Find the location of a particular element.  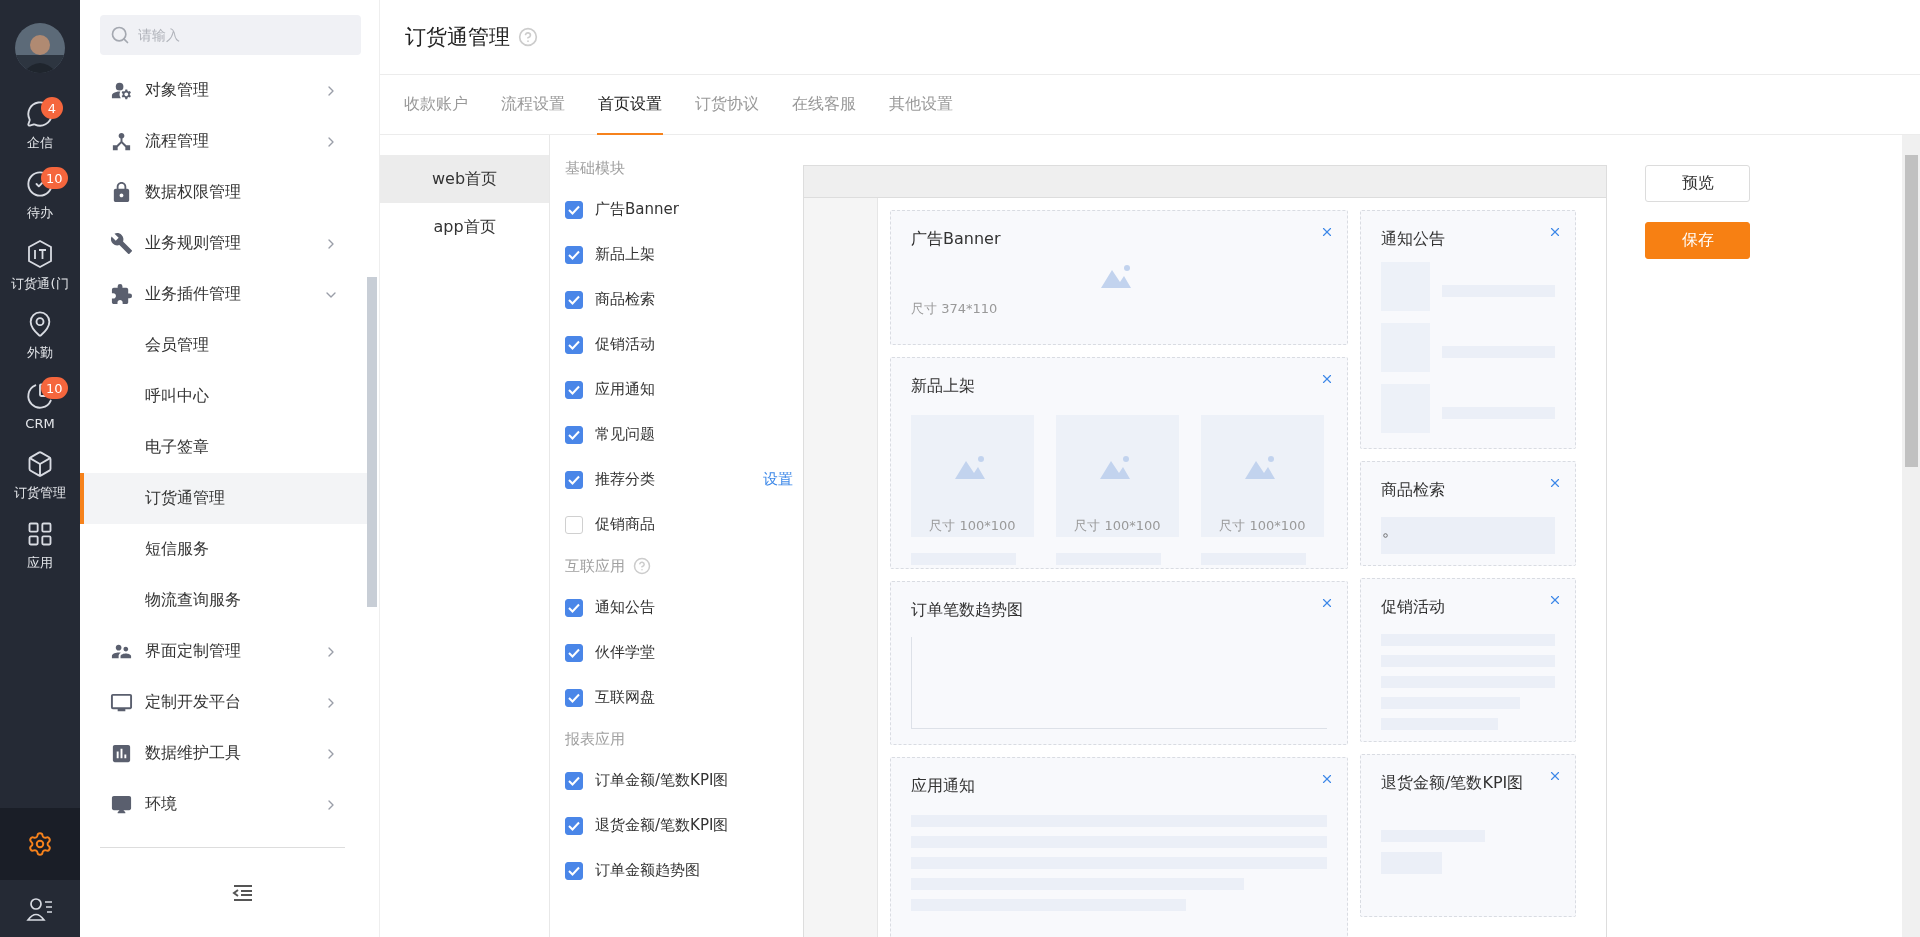

nav-item: 企信 4 is located at coordinates (40, 126).